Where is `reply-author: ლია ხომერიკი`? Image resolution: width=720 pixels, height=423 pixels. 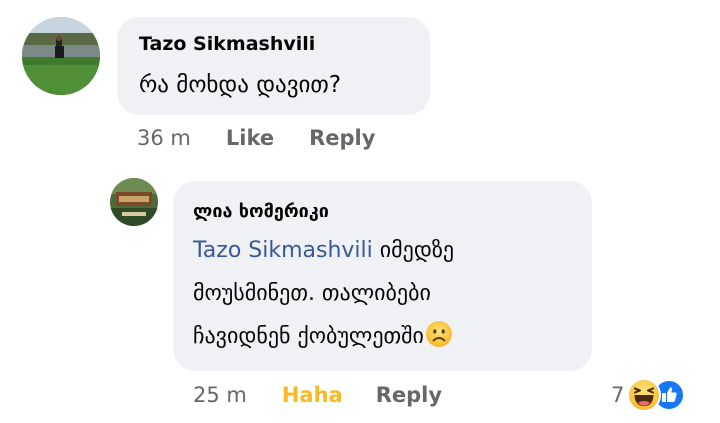
reply-author: ლია ხომერიკი is located at coordinates (261, 211).